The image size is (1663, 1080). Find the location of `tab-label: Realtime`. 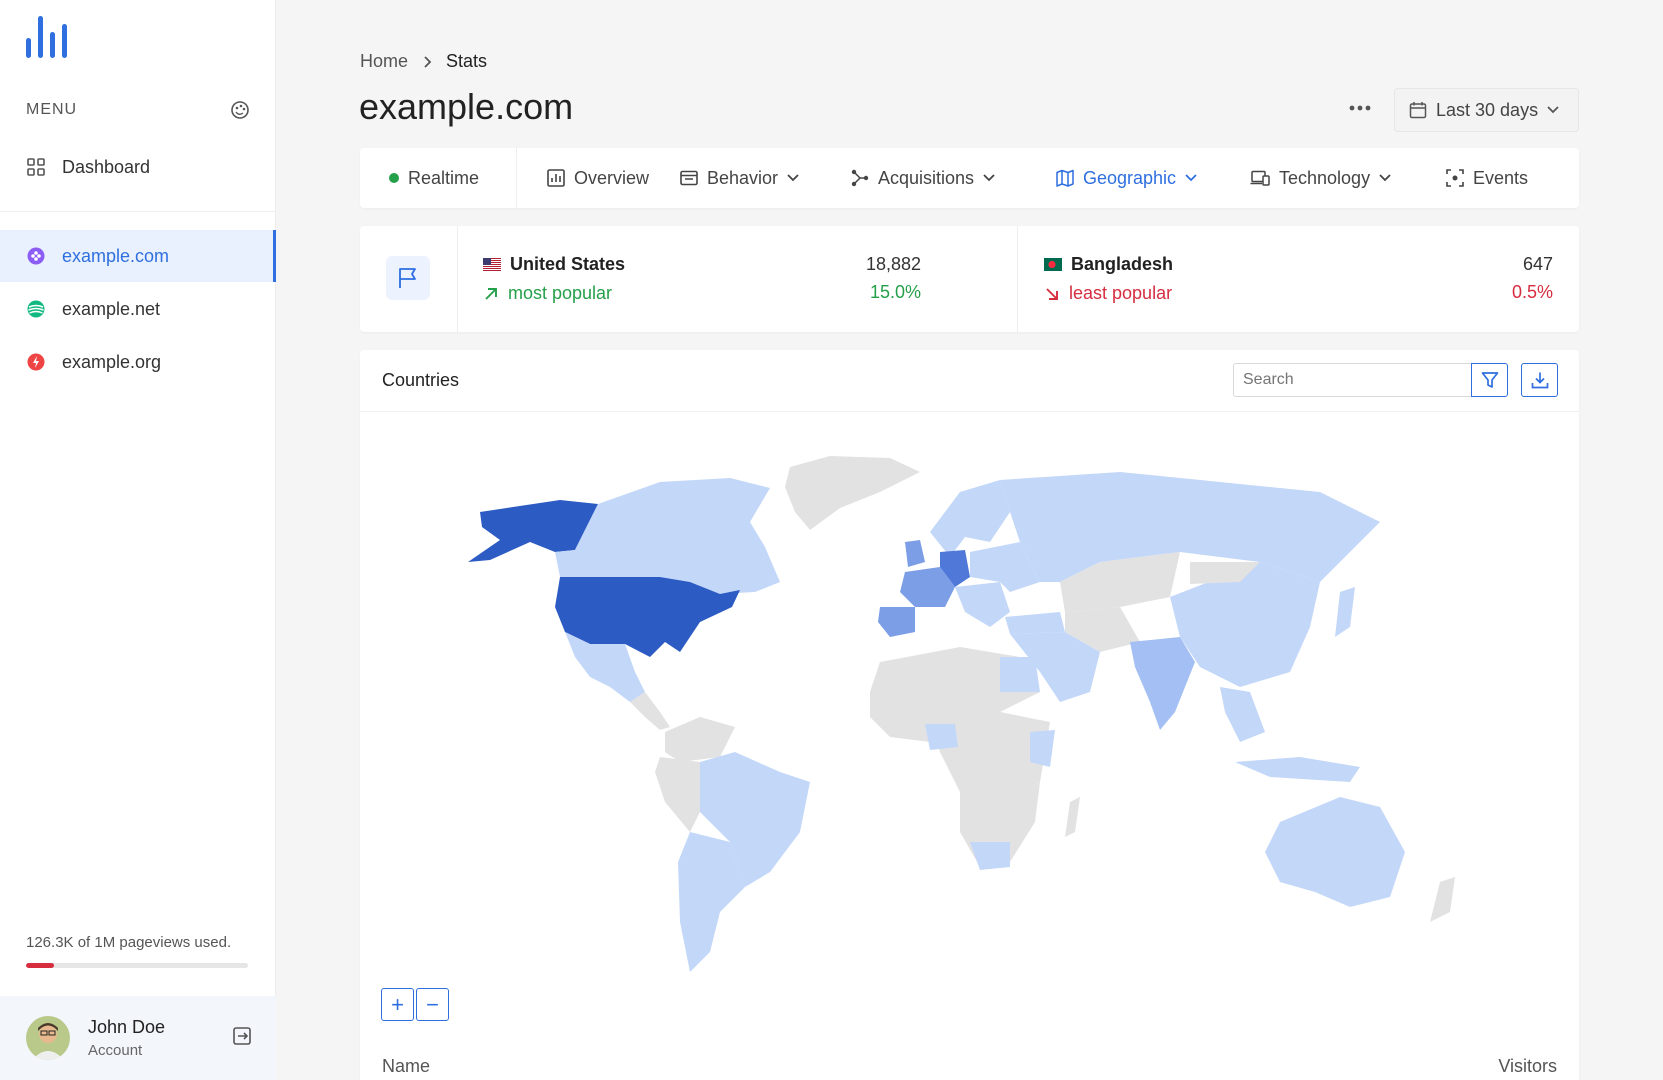

tab-label: Realtime is located at coordinates (444, 177).